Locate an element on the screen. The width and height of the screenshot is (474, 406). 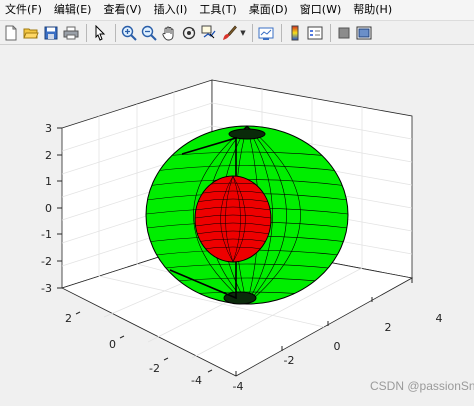
open-file-icon is located at coordinates (31, 33).